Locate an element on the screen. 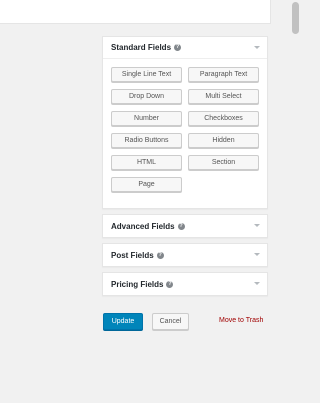 The image size is (320, 403). add-page-button: Page is located at coordinates (146, 184).